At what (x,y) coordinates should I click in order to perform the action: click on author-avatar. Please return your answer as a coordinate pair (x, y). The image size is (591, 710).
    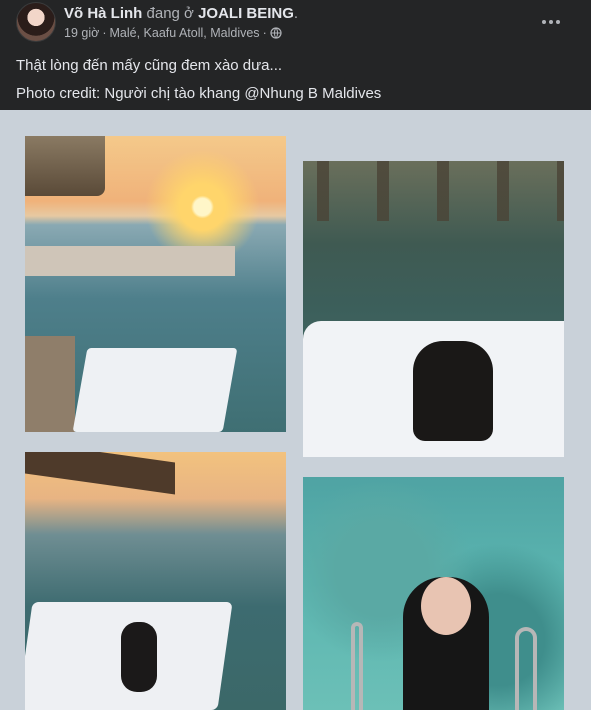
    Looking at the image, I should click on (36, 22).